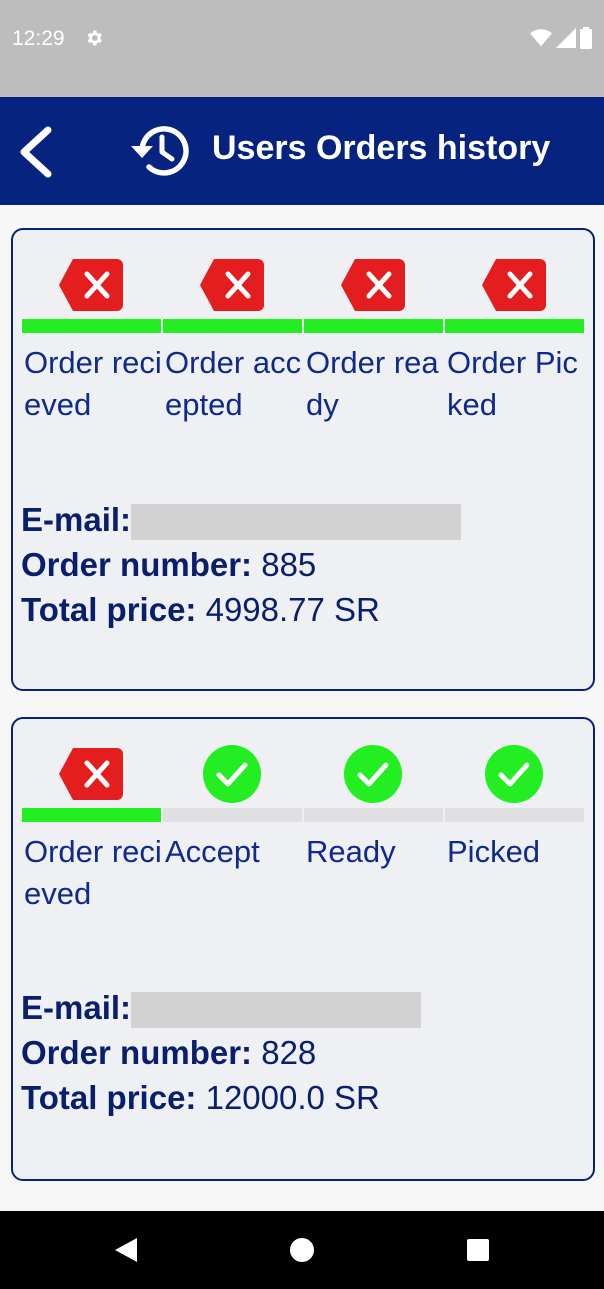  Describe the element at coordinates (541, 38) in the screenshot. I see `wifi-icon` at that location.